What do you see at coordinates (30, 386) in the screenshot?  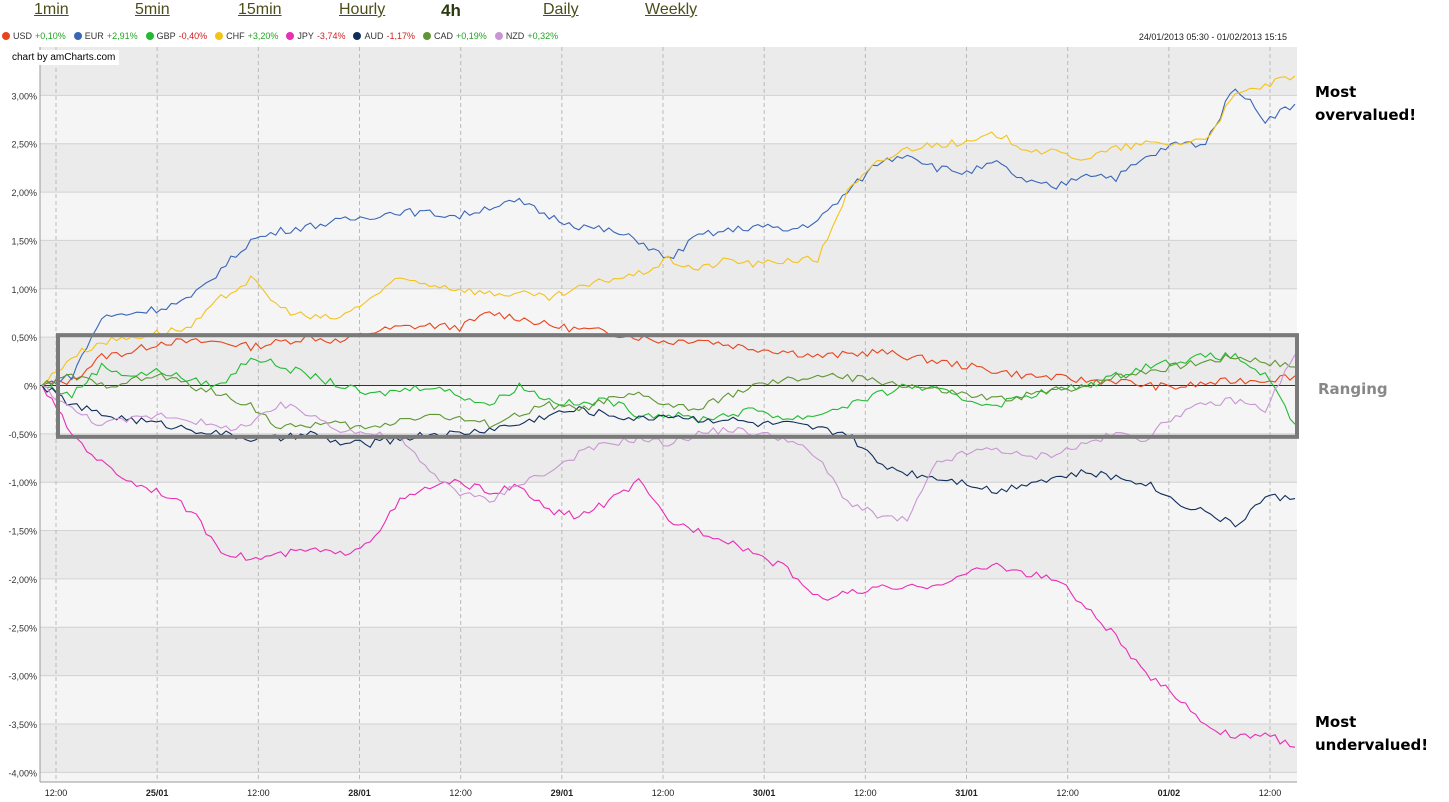 I see `y-tick-label: 0%` at bounding box center [30, 386].